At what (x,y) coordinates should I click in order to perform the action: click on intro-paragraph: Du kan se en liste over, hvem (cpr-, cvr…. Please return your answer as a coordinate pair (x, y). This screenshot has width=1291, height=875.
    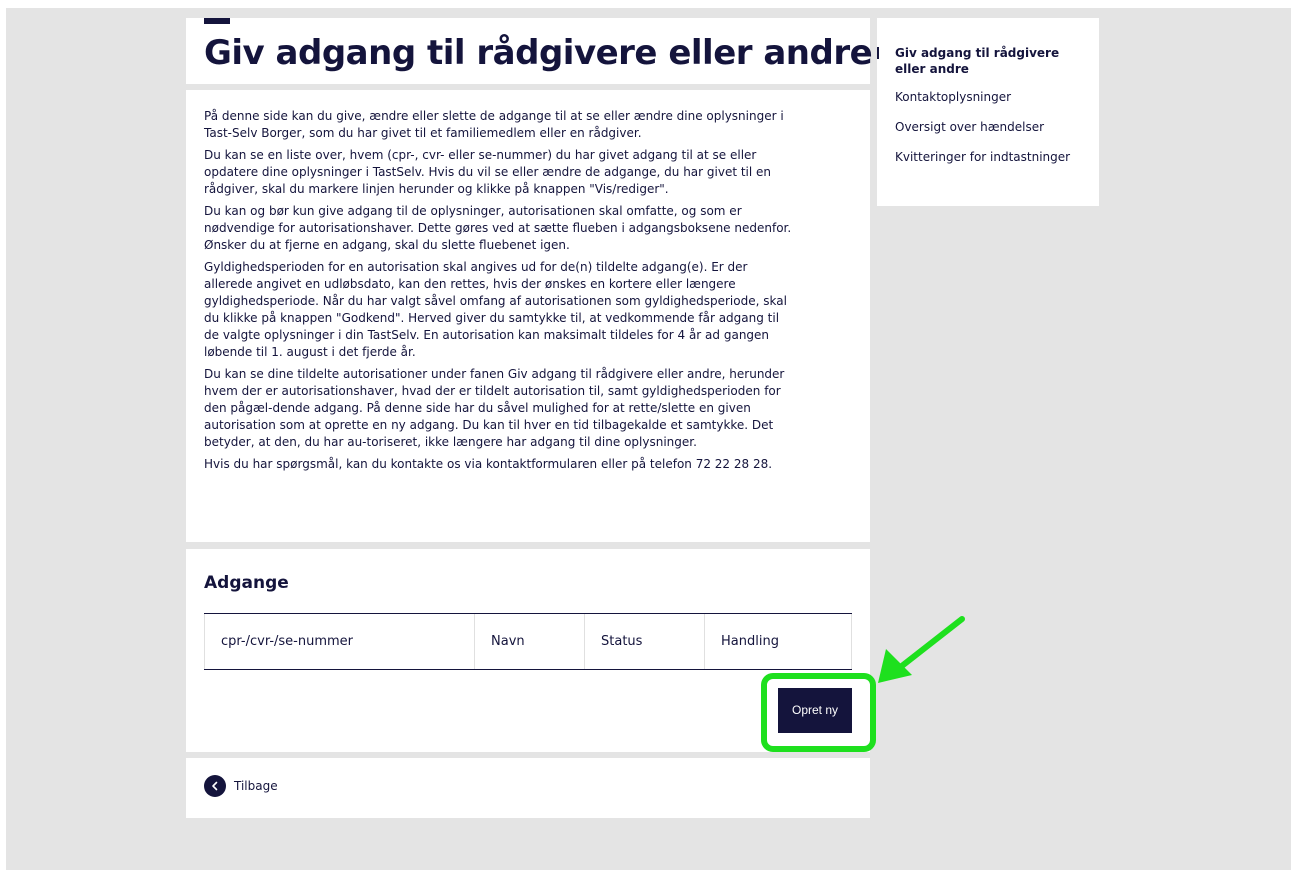
    Looking at the image, I should click on (488, 172).